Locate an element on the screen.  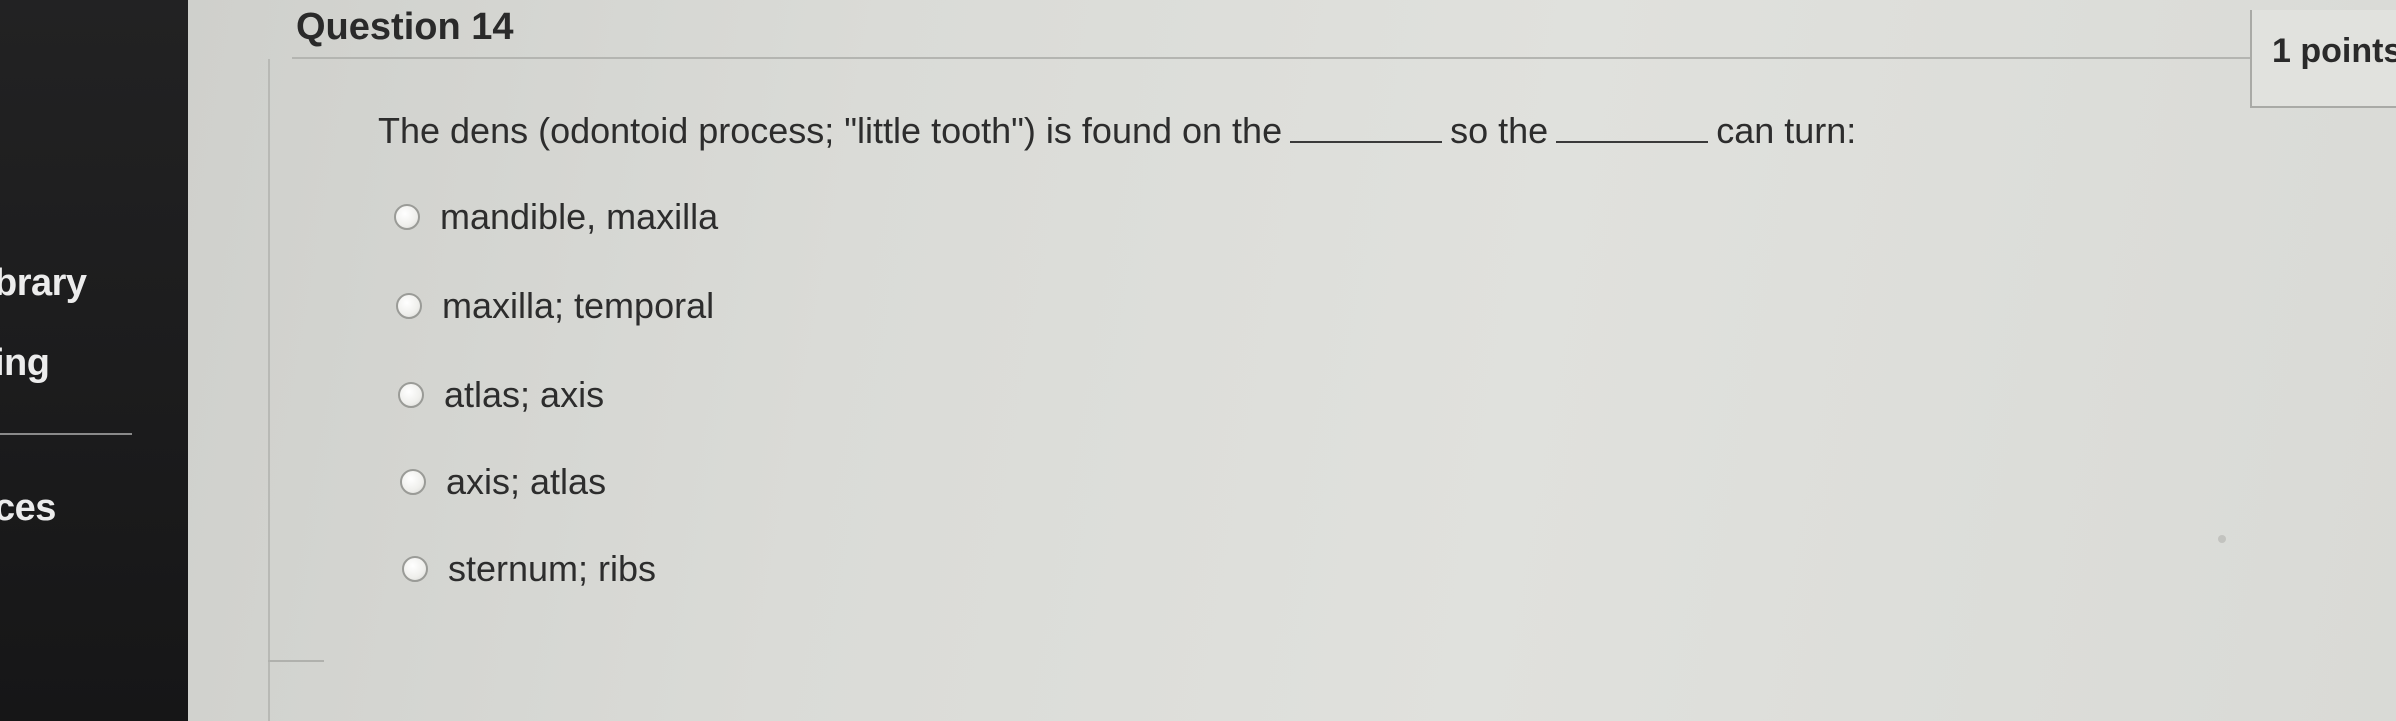
answer-option-3: atlas; axis is located at coordinates (501, 395).